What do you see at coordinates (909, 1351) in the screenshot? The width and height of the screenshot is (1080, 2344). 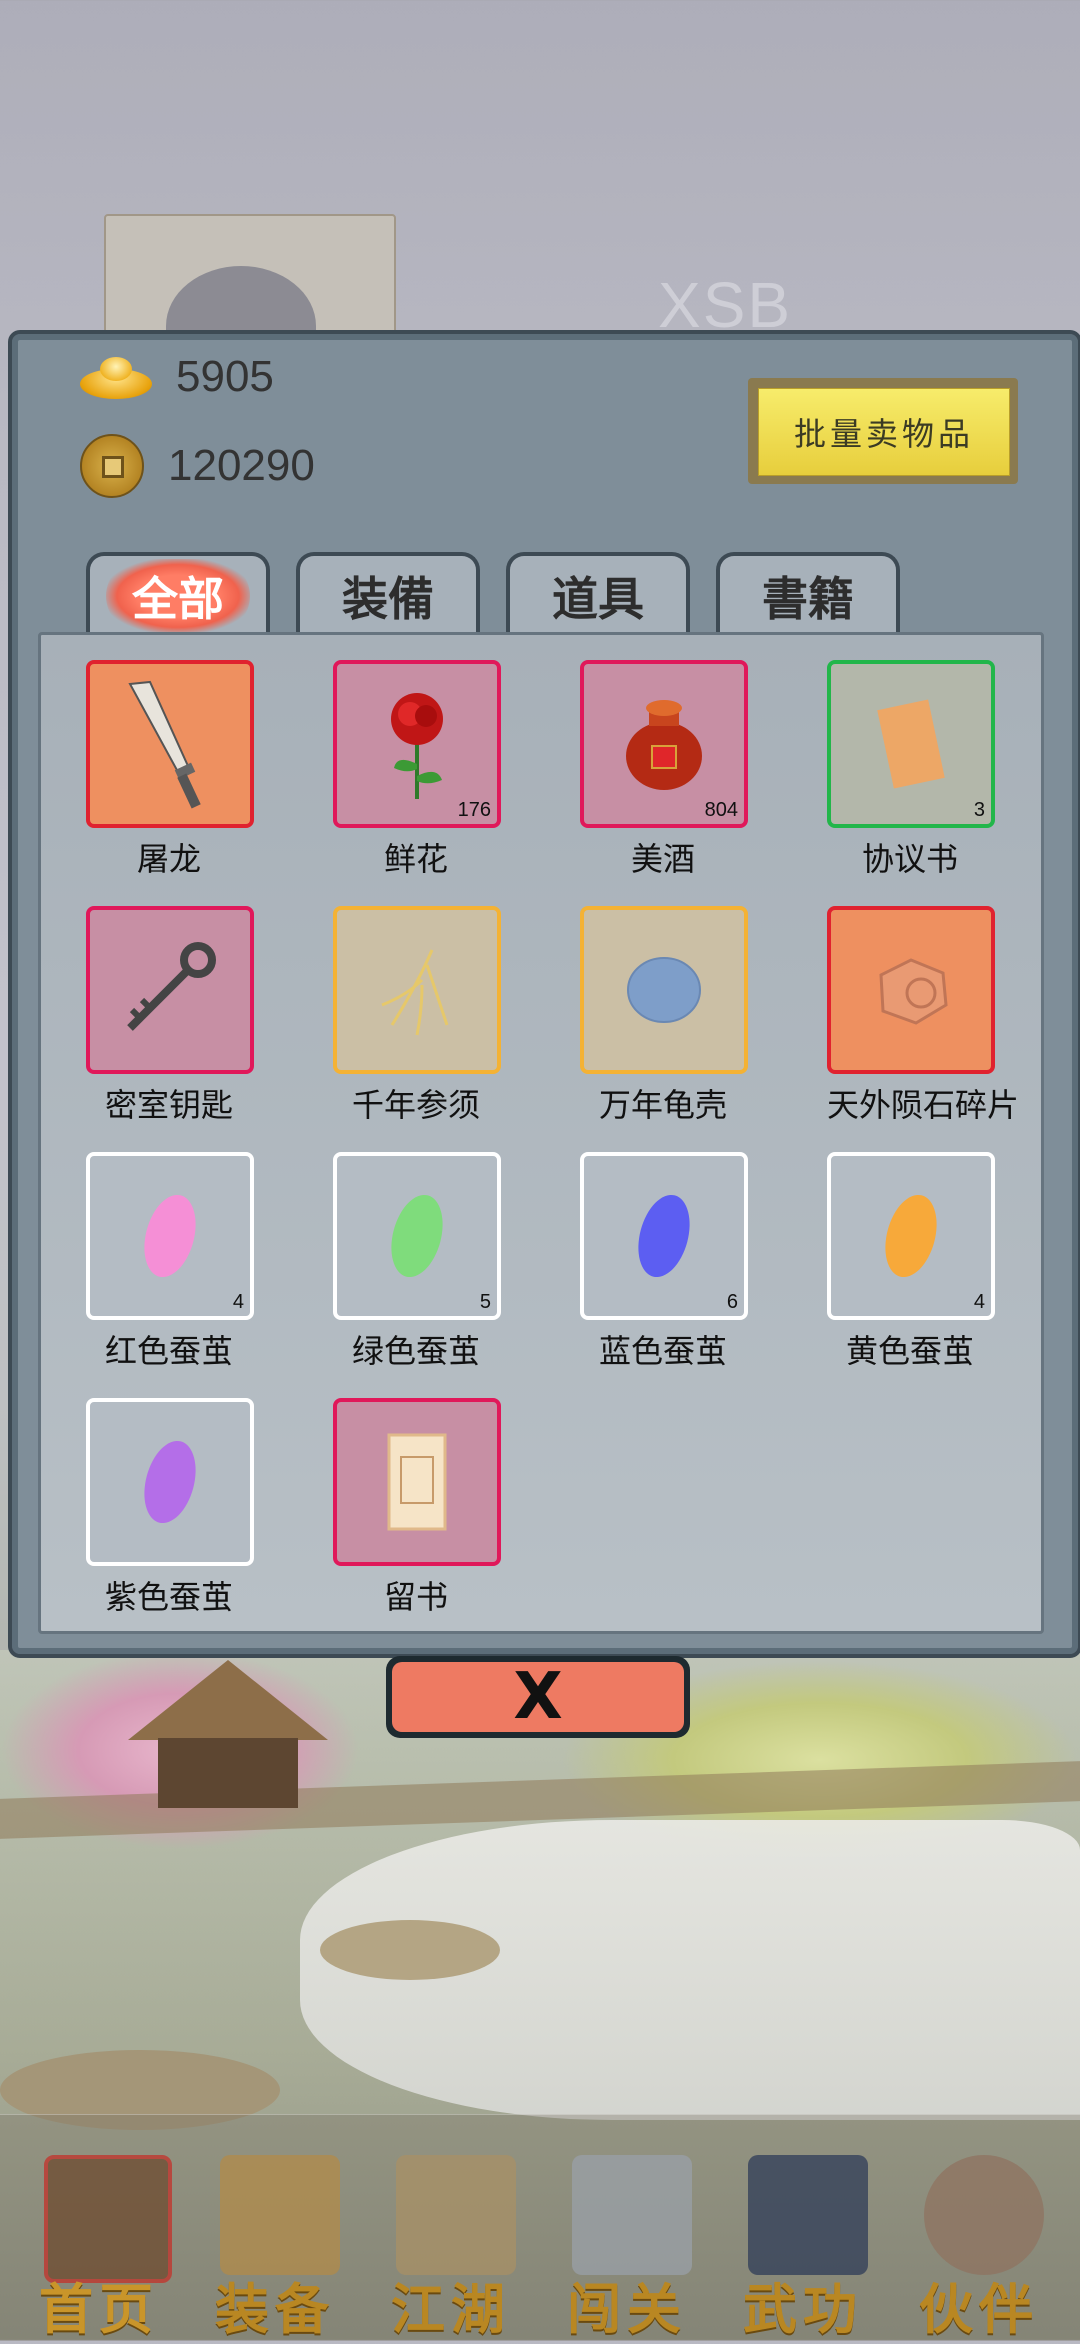 I see `item-name: 黄色蚕茧` at bounding box center [909, 1351].